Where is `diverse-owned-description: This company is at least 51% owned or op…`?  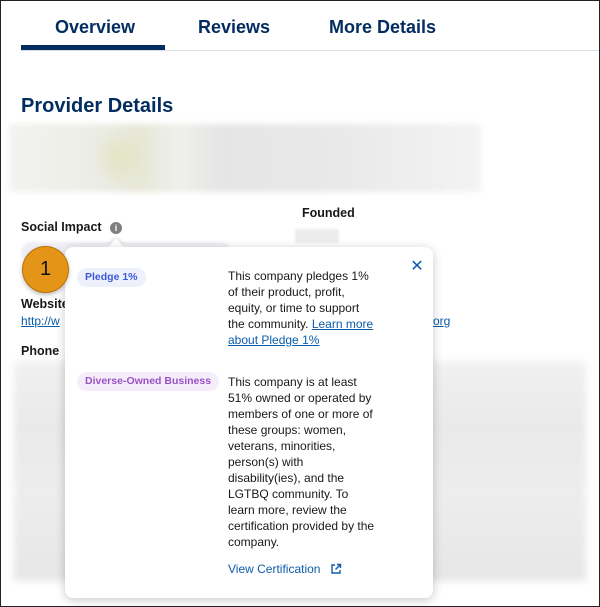
diverse-owned-description: This company is at least 51% owned or op… is located at coordinates (301, 462).